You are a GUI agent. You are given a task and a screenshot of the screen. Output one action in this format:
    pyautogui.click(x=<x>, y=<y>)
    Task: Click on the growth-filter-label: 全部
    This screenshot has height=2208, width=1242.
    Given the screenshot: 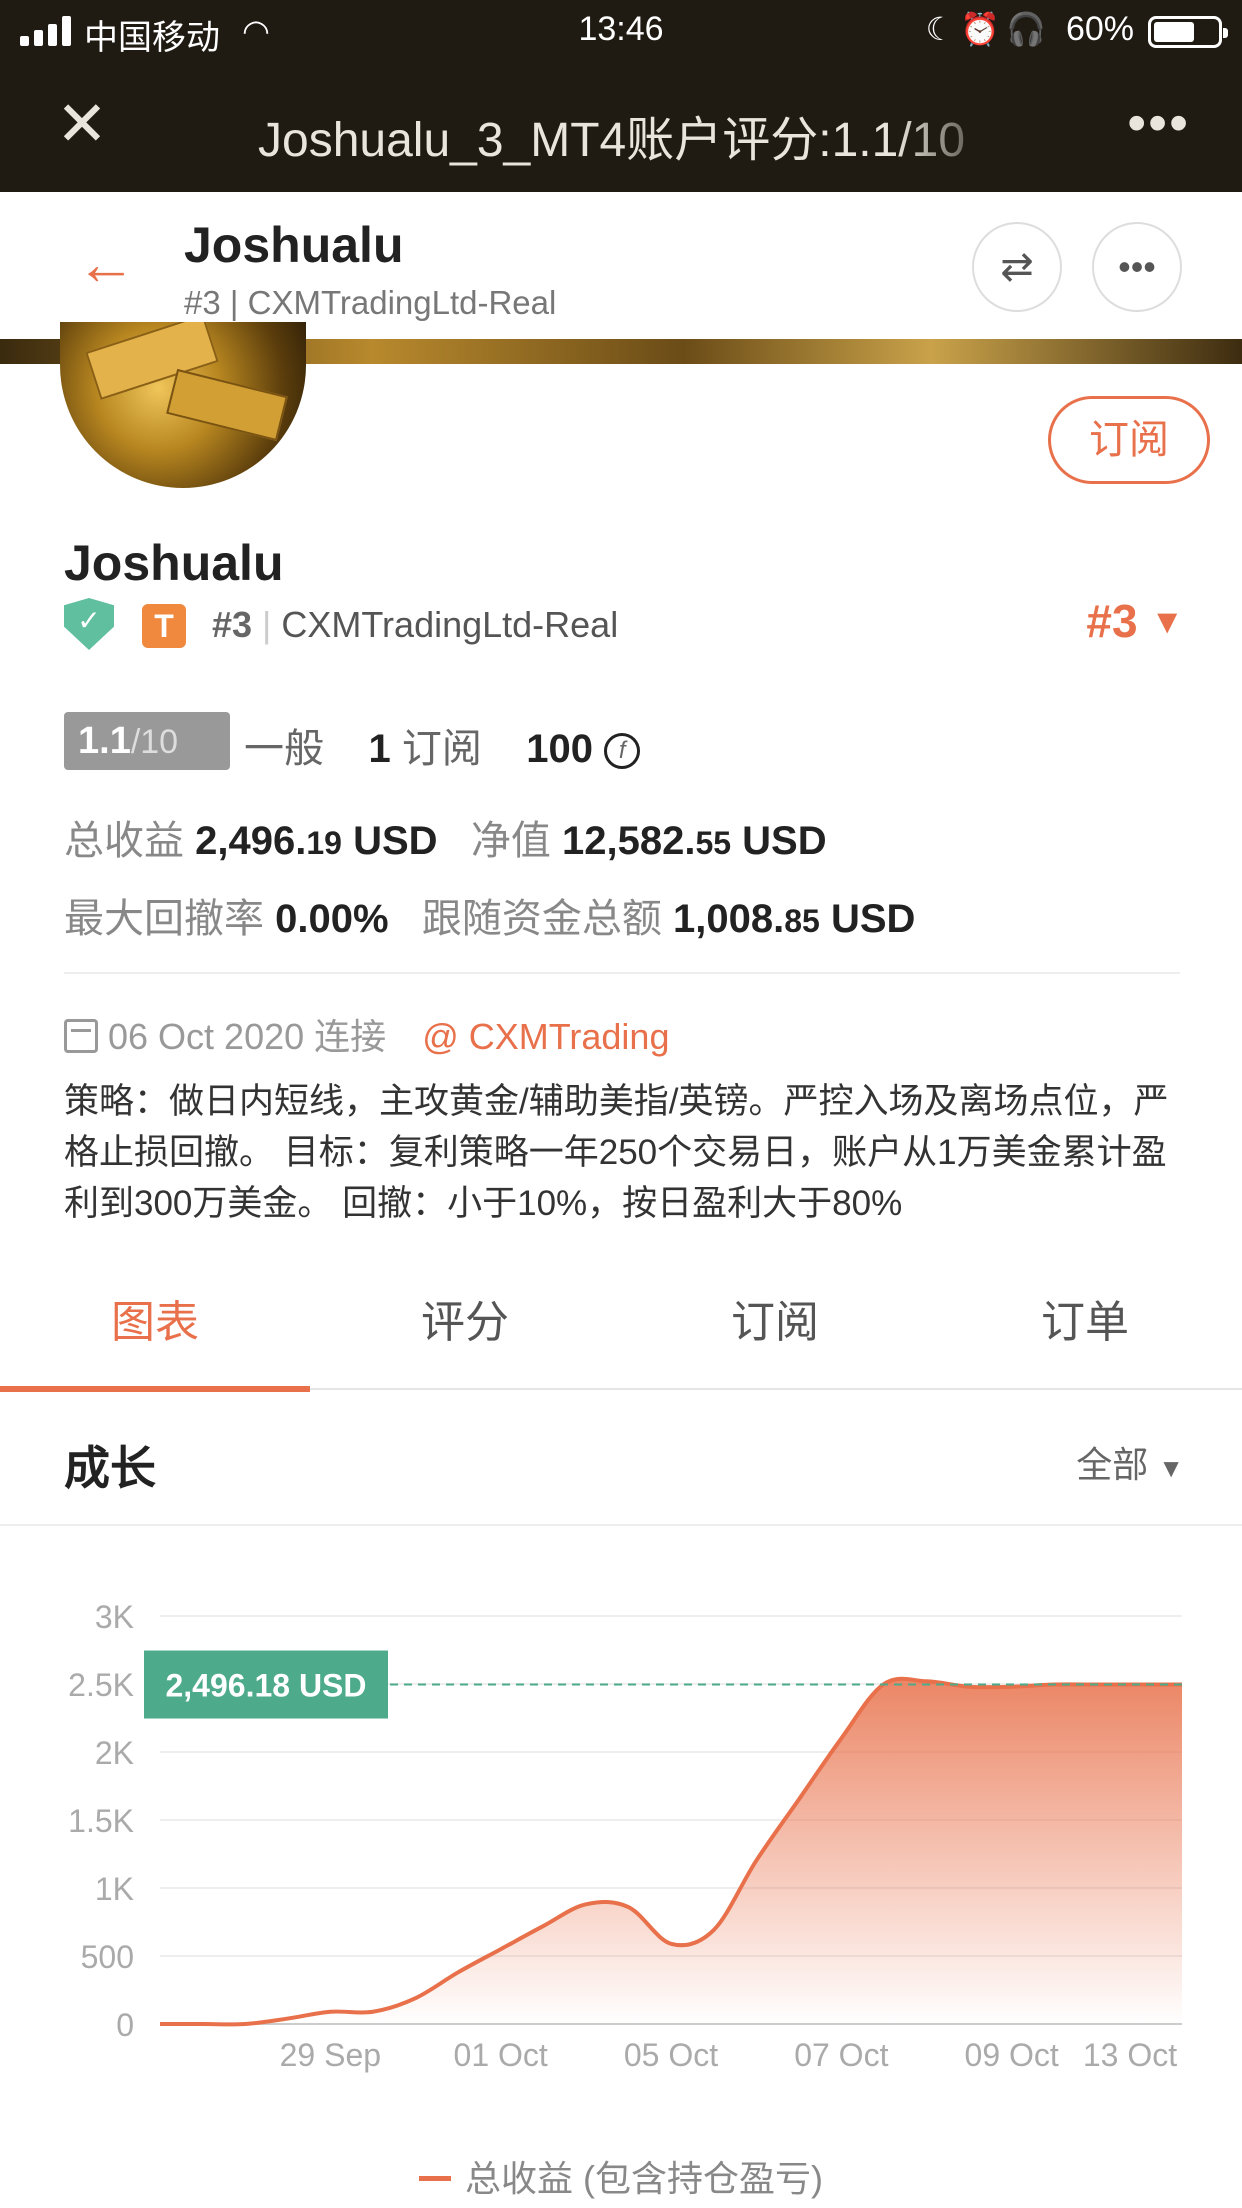 What is the action you would take?
    pyautogui.click(x=1112, y=1464)
    